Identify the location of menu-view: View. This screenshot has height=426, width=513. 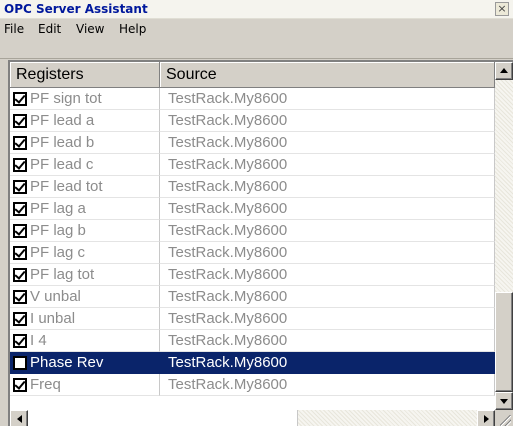
(90, 29).